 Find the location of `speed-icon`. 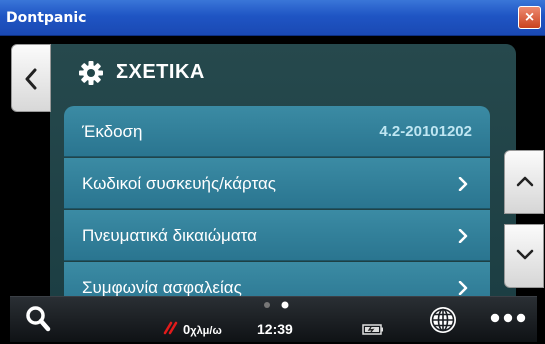

speed-icon is located at coordinates (170, 328).